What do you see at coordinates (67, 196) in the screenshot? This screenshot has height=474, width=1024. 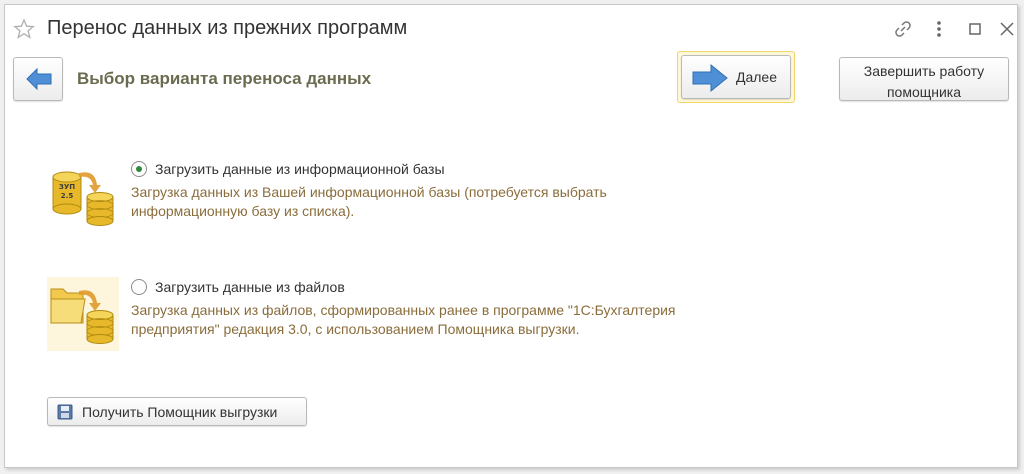 I see `database-label-line2: 2.5` at bounding box center [67, 196].